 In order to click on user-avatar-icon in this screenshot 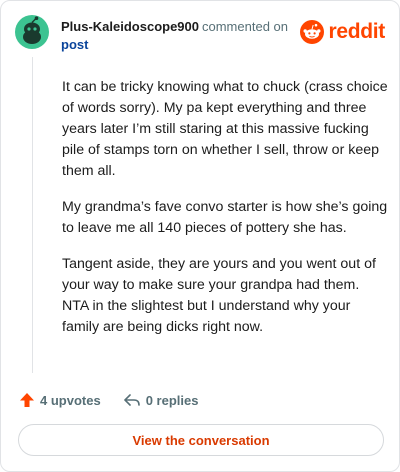, I will do `click(32, 32)`.